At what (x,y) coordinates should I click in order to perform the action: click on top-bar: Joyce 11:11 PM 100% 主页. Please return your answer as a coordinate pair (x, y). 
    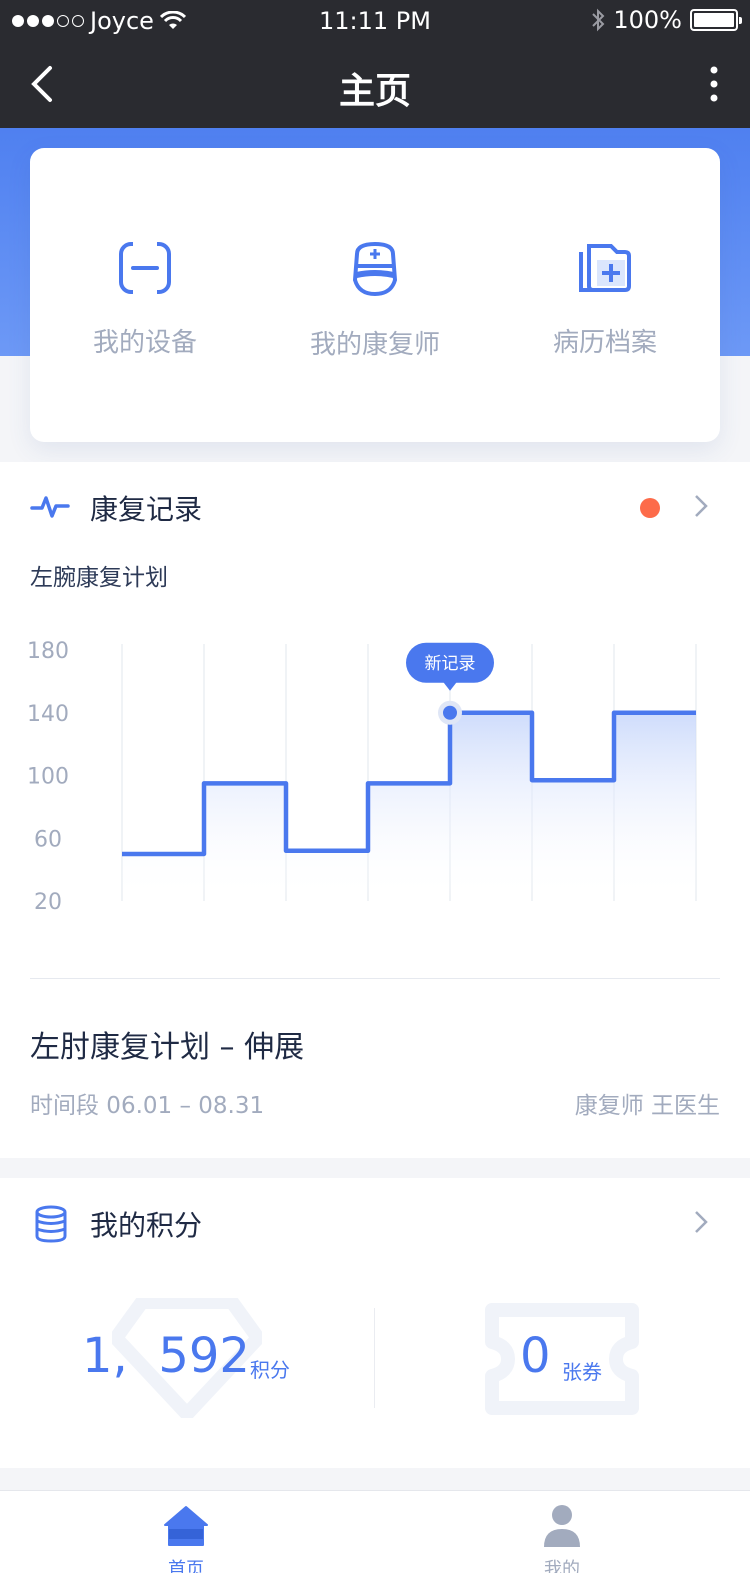
    Looking at the image, I should click on (375, 64).